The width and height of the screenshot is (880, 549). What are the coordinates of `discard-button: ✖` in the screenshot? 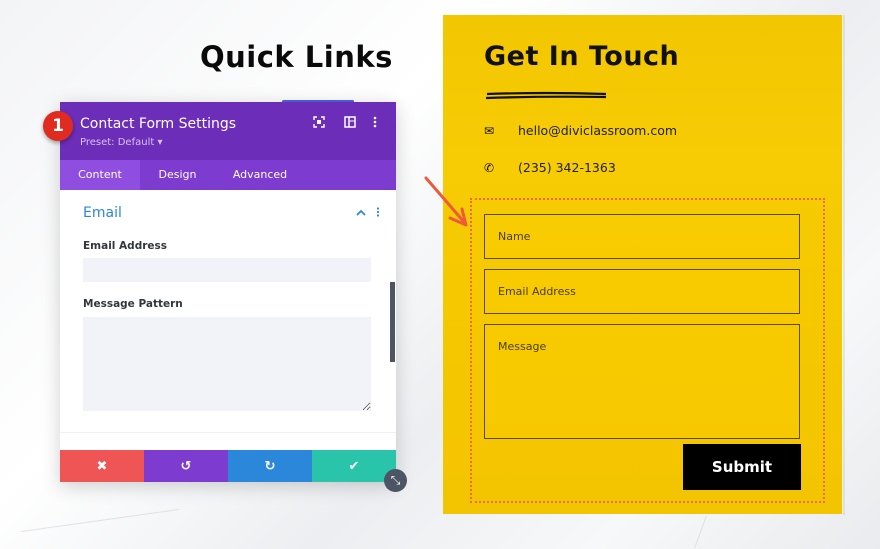 It's located at (102, 466).